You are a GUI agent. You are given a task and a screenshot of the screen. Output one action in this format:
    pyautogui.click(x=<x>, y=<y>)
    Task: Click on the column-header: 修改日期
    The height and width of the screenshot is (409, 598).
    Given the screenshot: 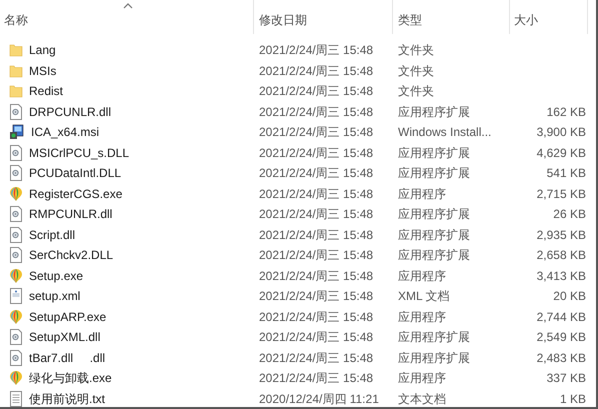 What is the action you would take?
    pyautogui.click(x=283, y=17)
    